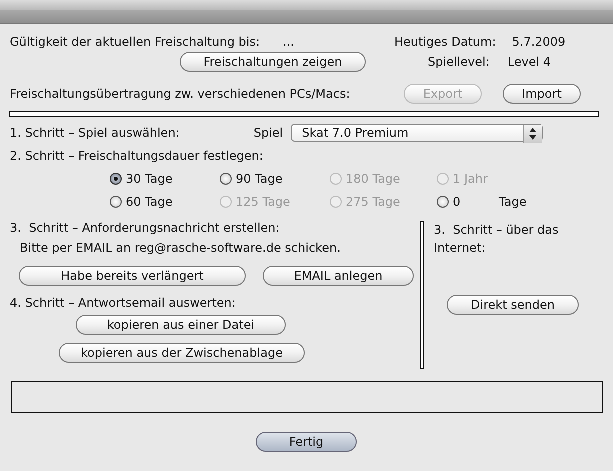 The width and height of the screenshot is (613, 471). Describe the element at coordinates (542, 94) in the screenshot. I see `transfer-button: Import` at that location.